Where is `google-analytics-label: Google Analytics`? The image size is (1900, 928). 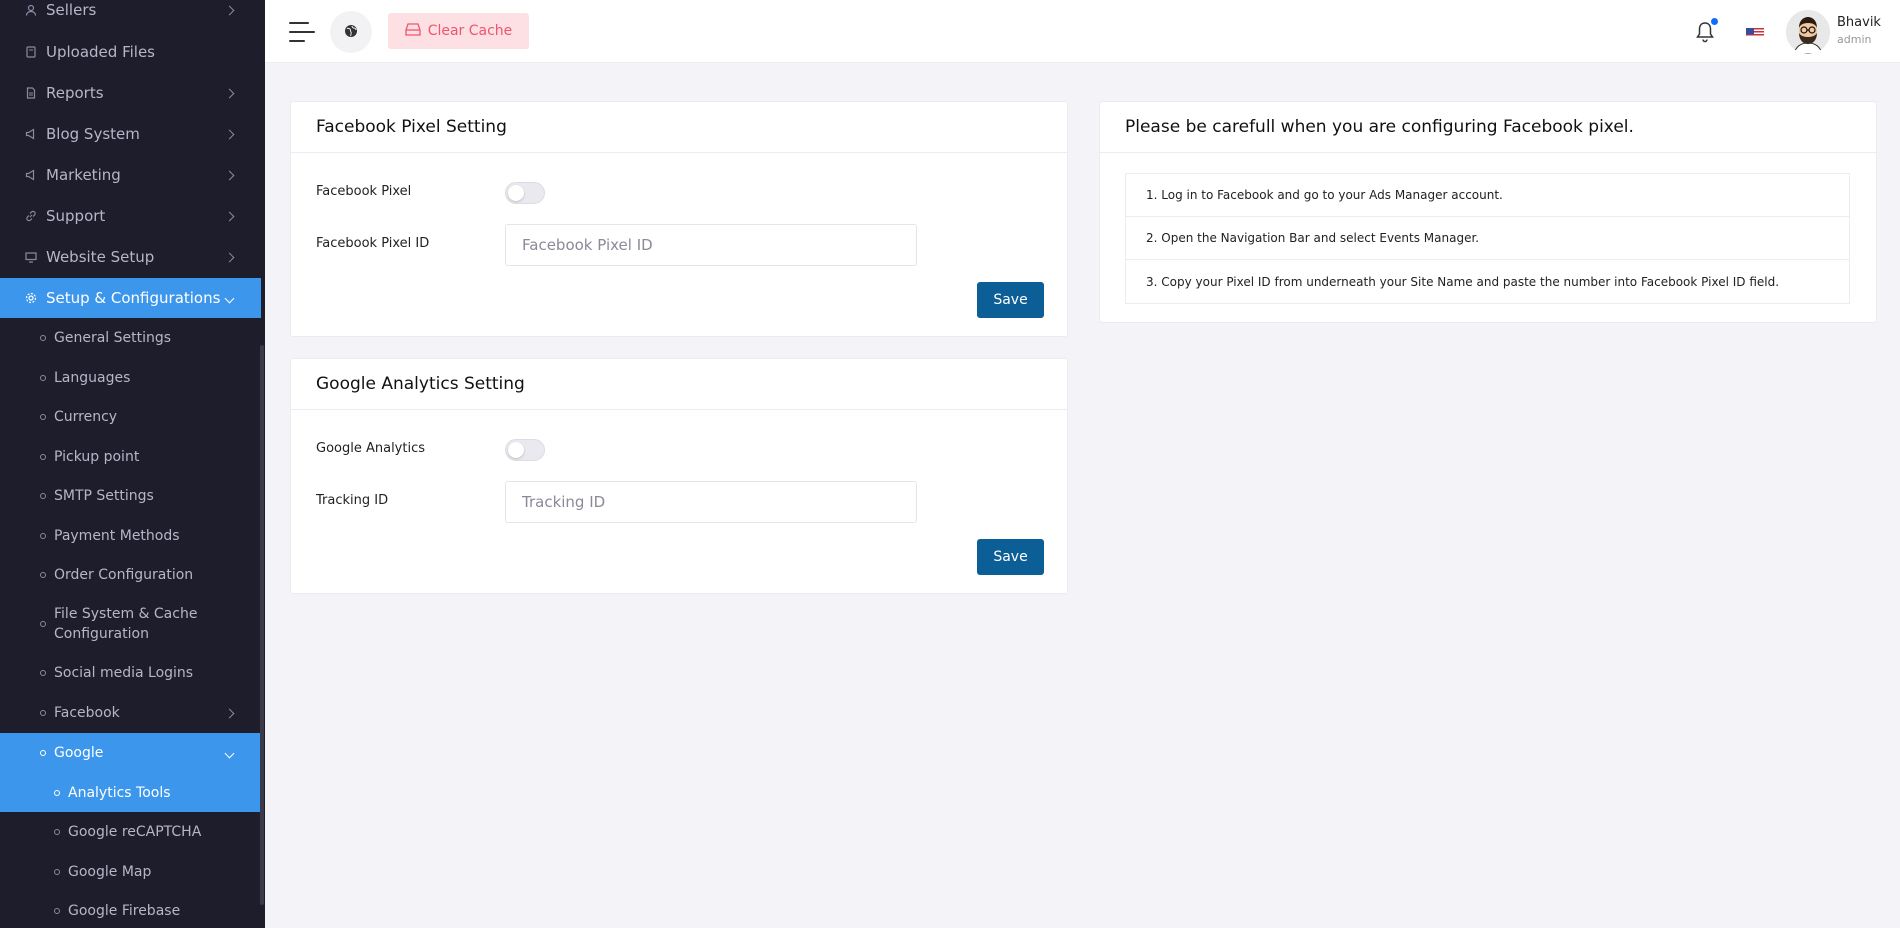 google-analytics-label: Google Analytics is located at coordinates (371, 448).